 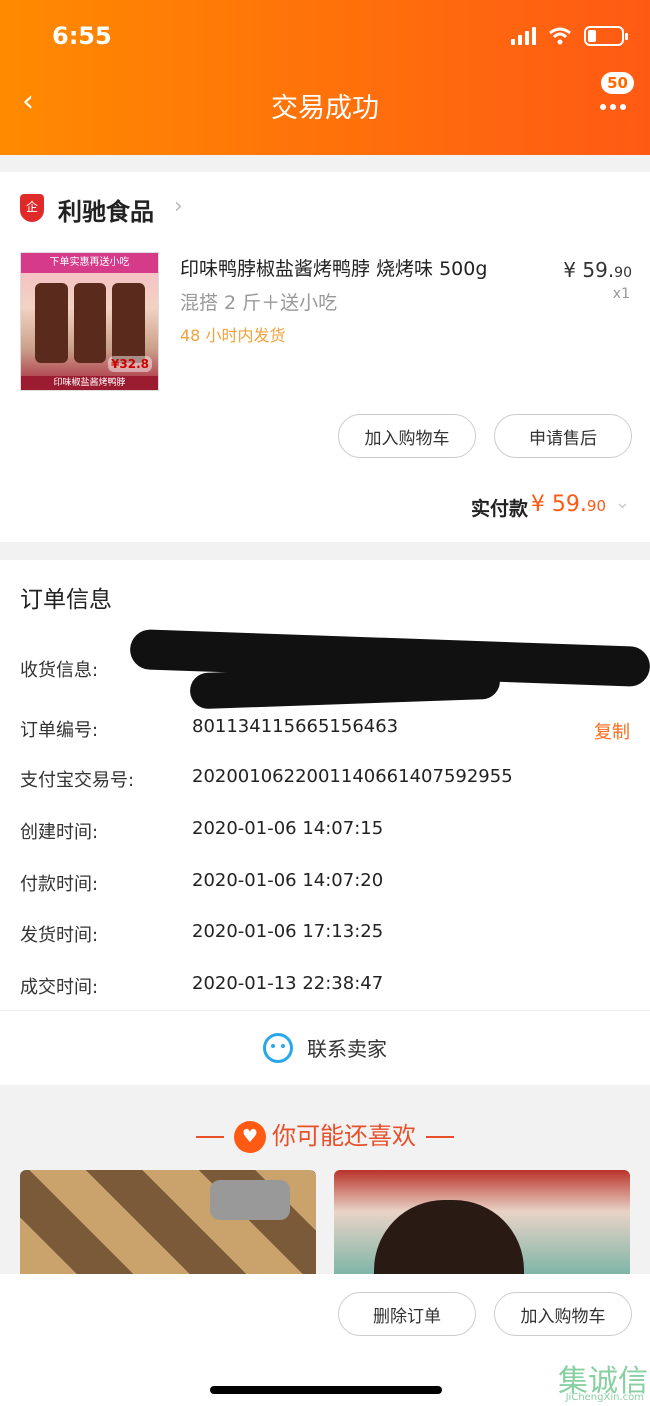 What do you see at coordinates (77, 780) in the screenshot?
I see `alipay-trade-label: 支付宝交易号:` at bounding box center [77, 780].